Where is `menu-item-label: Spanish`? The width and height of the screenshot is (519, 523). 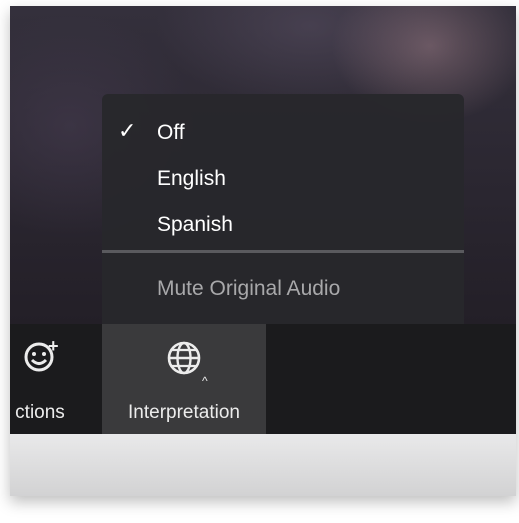 menu-item-label: Spanish is located at coordinates (195, 224).